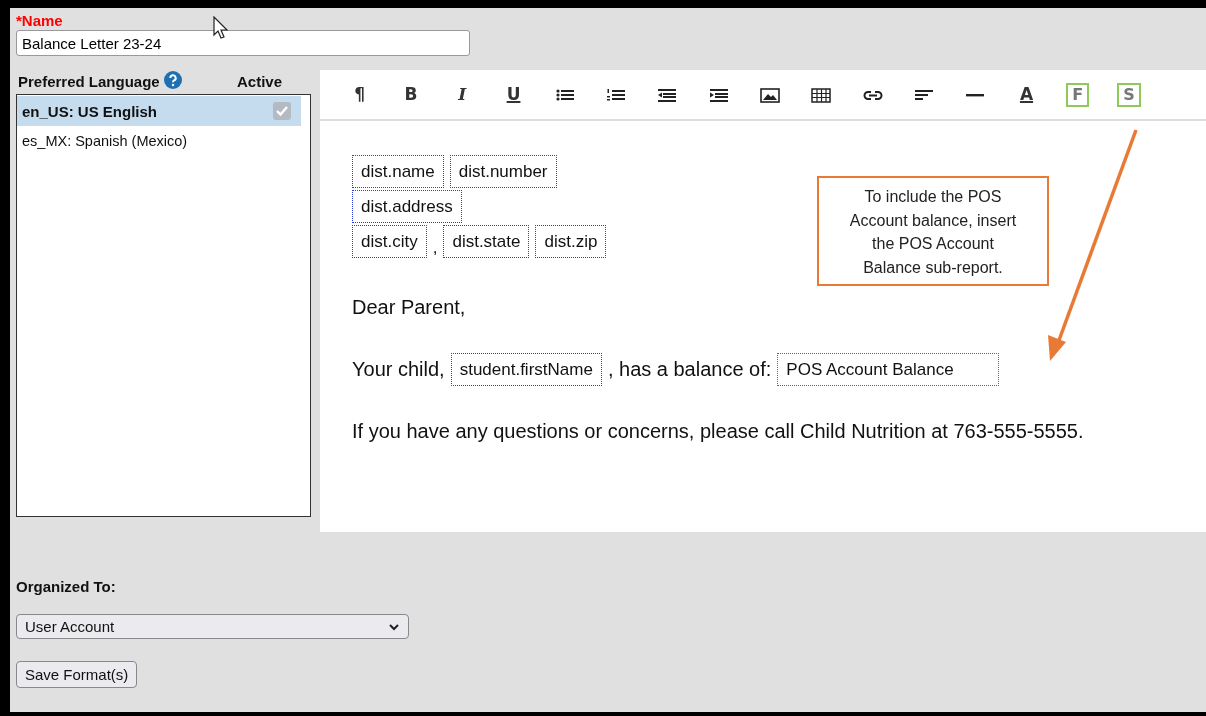 This screenshot has width=1206, height=716. What do you see at coordinates (933, 231) in the screenshot?
I see `callout-note: To include the POS Account balance, insert the POS Account Balance sub-report.` at bounding box center [933, 231].